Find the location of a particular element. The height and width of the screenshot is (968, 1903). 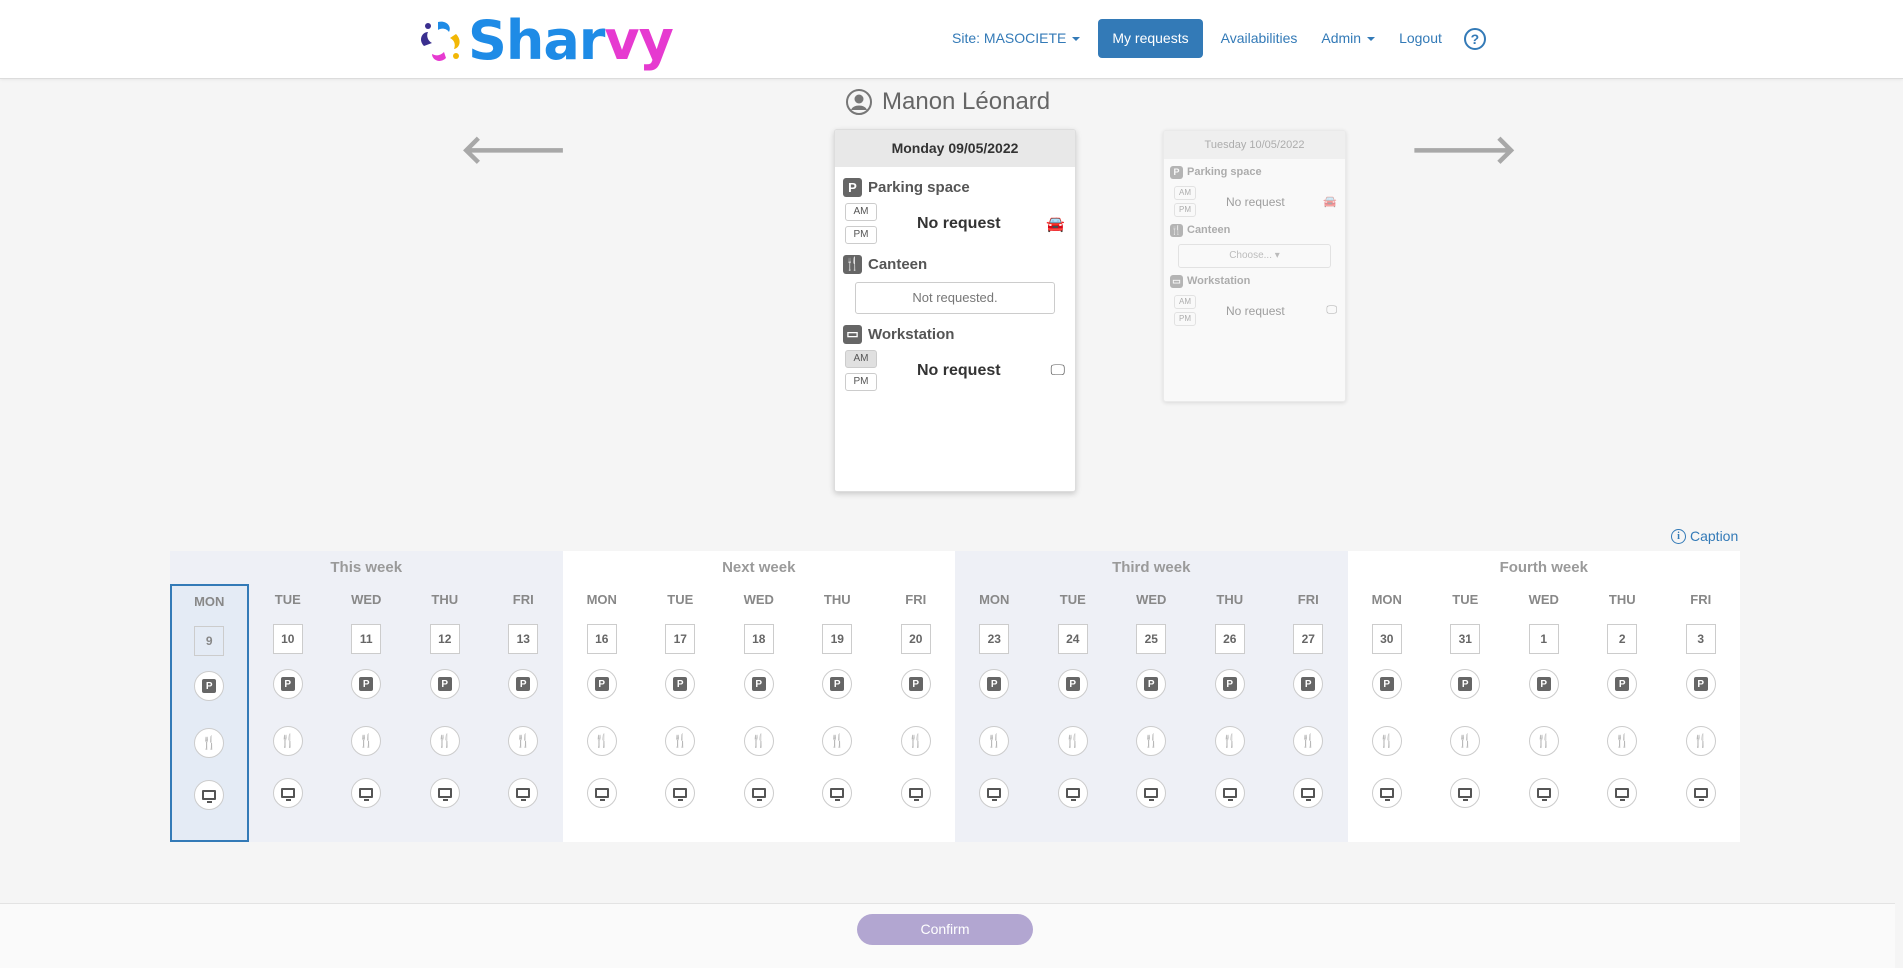

calendar-day: TUE 31 P 🍴 is located at coordinates (1465, 713).